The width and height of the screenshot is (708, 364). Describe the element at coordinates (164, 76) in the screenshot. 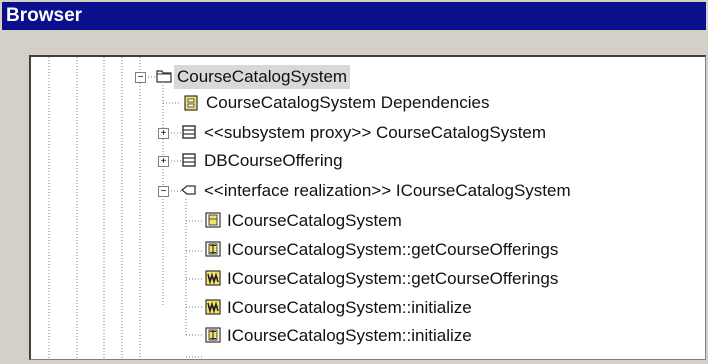

I see `package-folder-icon` at that location.